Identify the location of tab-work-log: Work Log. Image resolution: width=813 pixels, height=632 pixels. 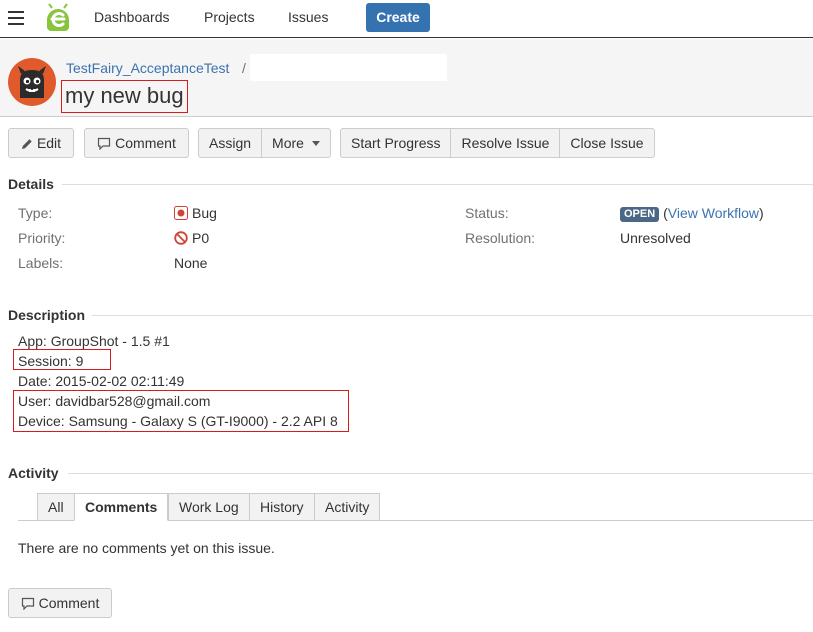
(209, 507).